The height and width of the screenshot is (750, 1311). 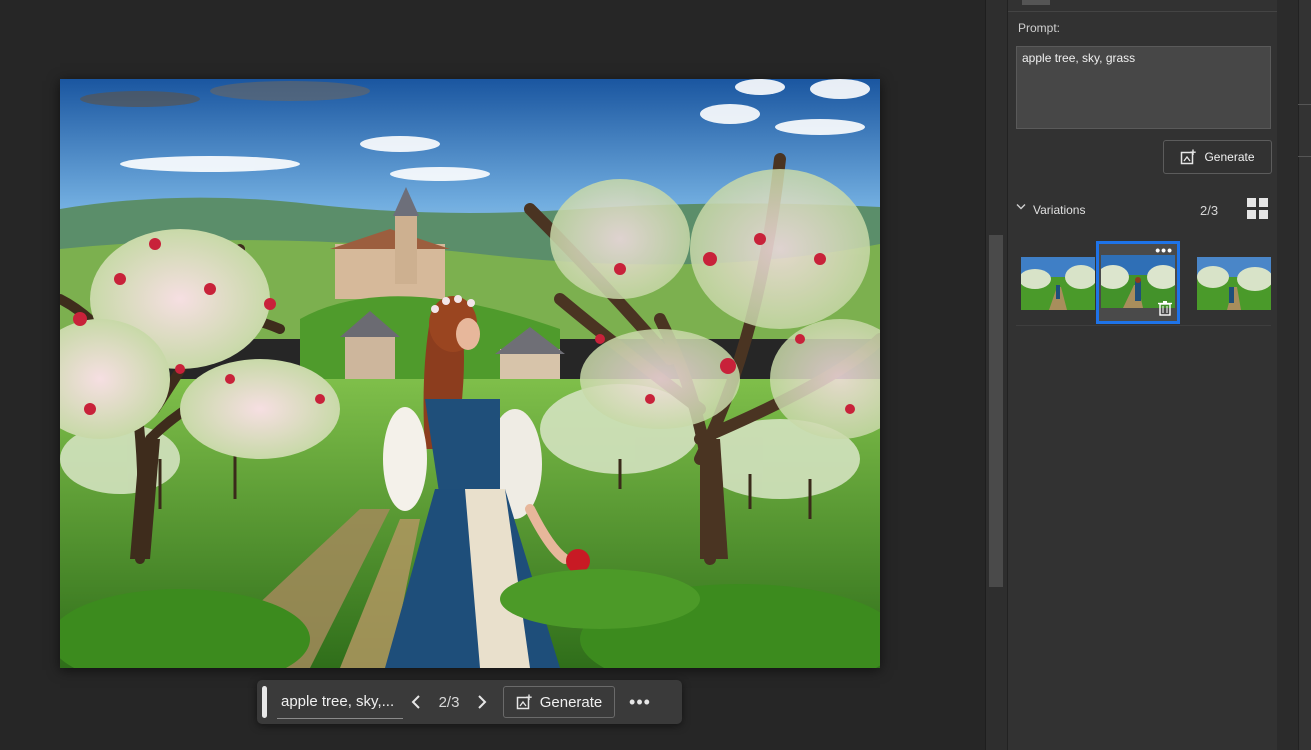 What do you see at coordinates (1143, 211) in the screenshot?
I see `variations-section-header: Variations 2/3` at bounding box center [1143, 211].